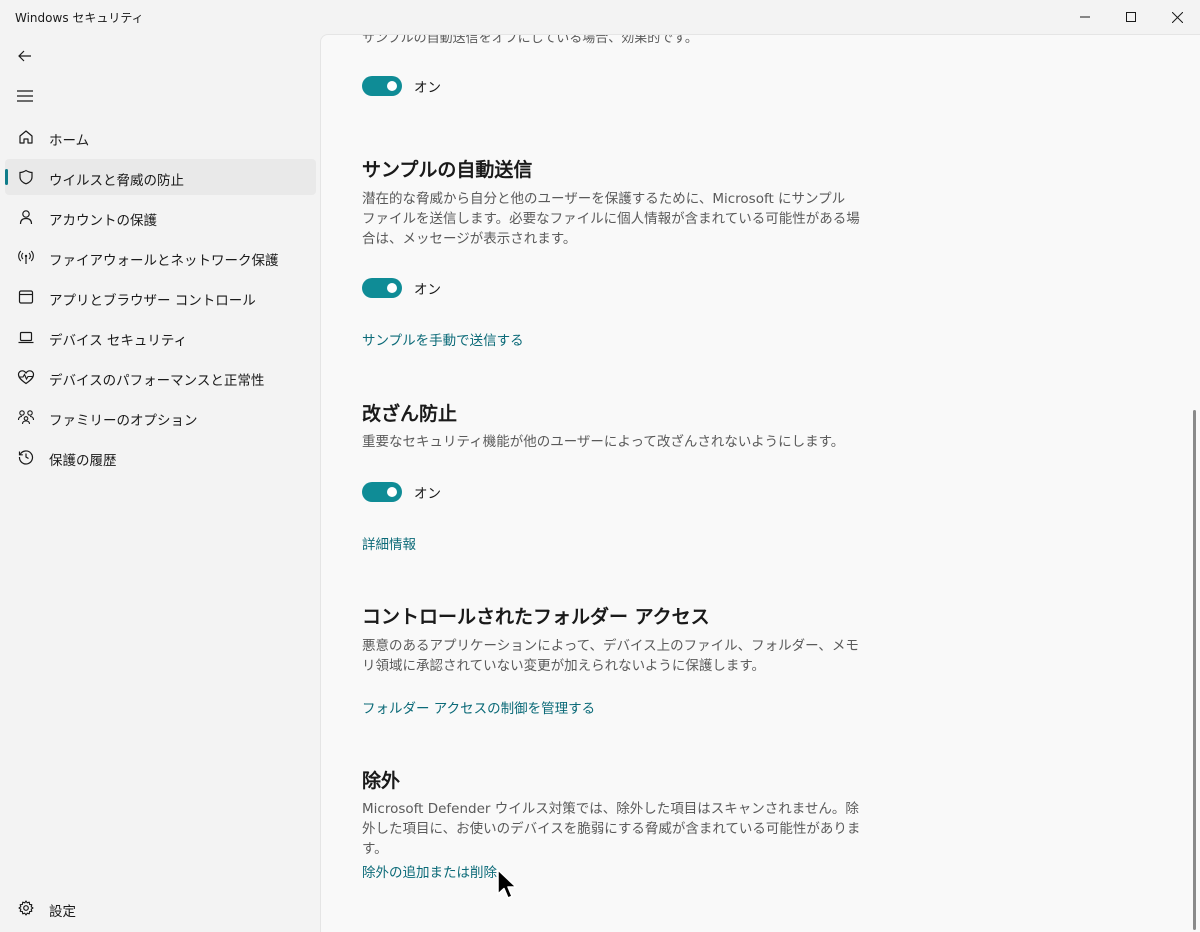  What do you see at coordinates (103, 221) in the screenshot?
I see `sidebar-item-label: アカウントの保護` at bounding box center [103, 221].